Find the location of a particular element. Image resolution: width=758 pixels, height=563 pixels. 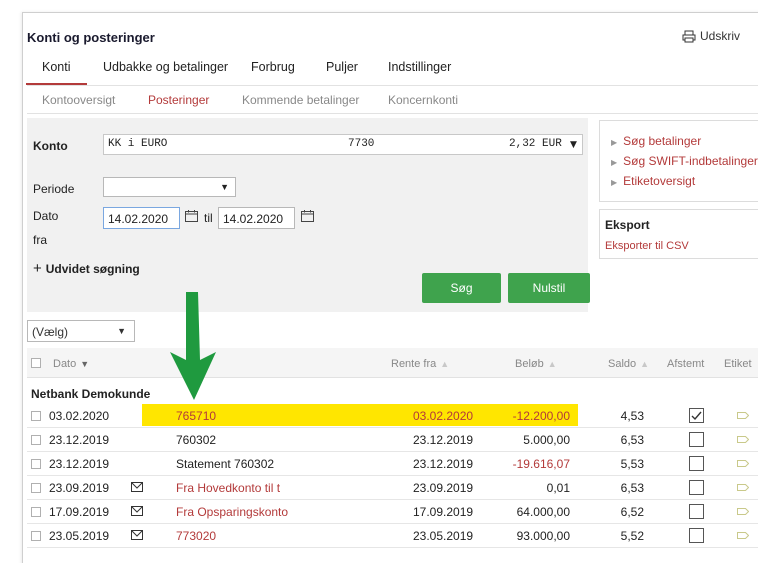

group-header: Netbank Demokunde is located at coordinates (91, 394).